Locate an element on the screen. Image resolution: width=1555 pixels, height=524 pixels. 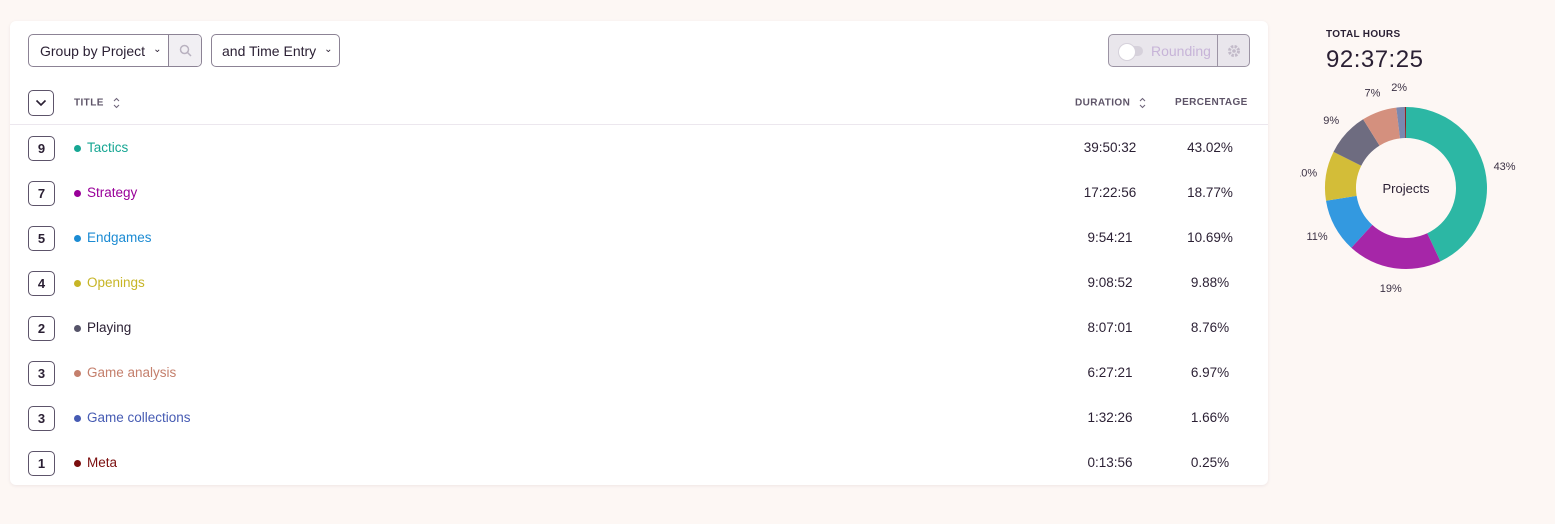
column-header-duration: DURATION is located at coordinates (1110, 103).